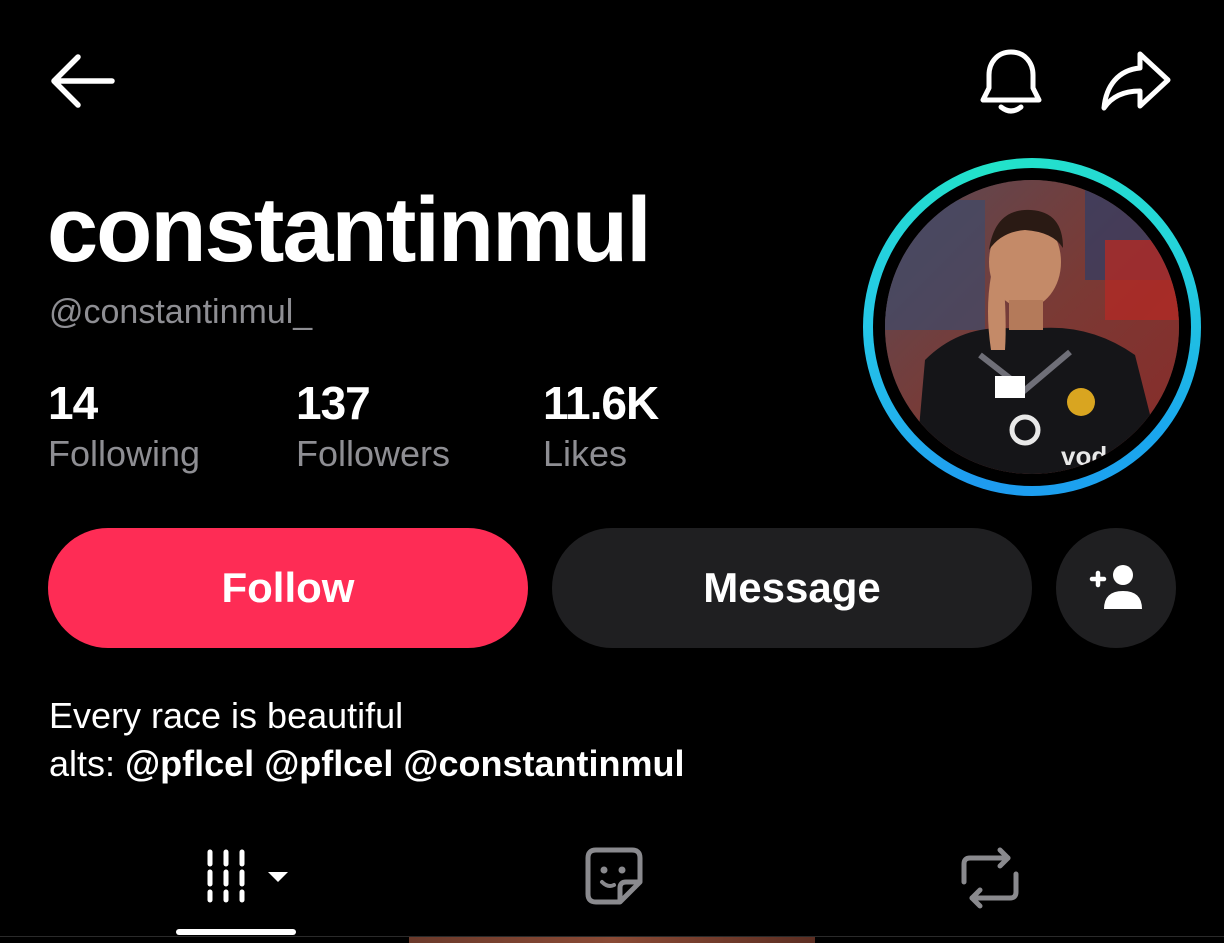 This screenshot has height=943, width=1224. Describe the element at coordinates (543, 763) in the screenshot. I see `bio-mention-link: @constantinmul` at that location.